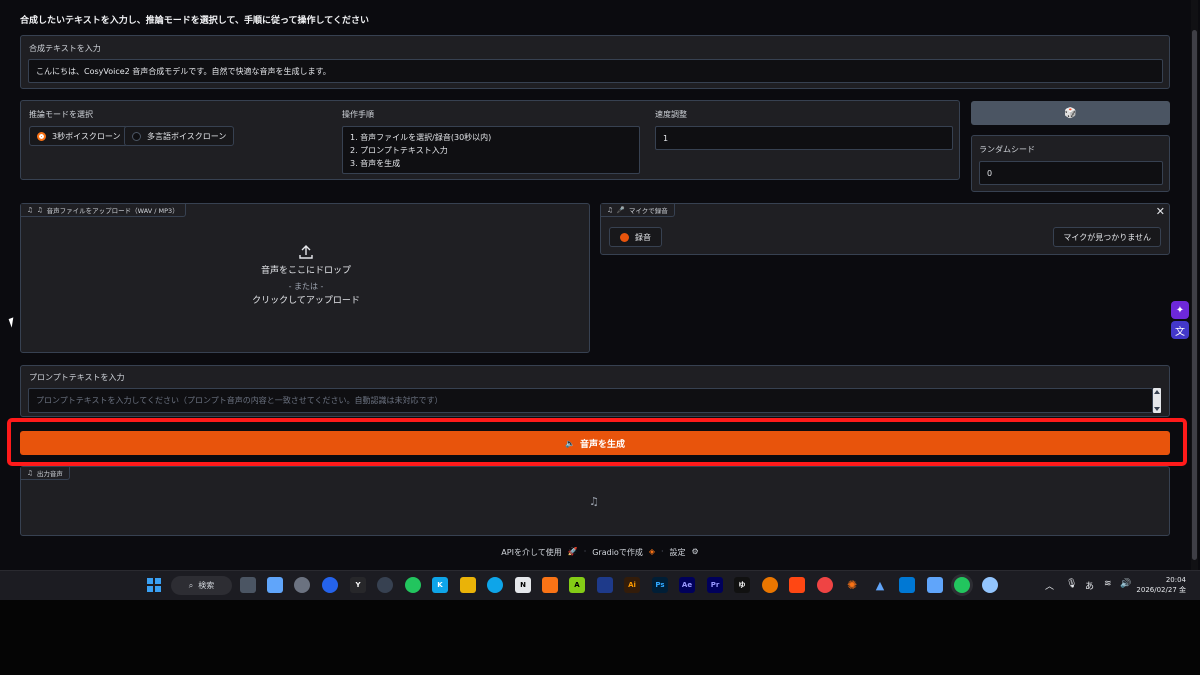 This screenshot has height=675, width=1200. I want to click on upload-tag: ♫ ♫ 音声ファイルをアップロード（WAV / MP3）, so click(103, 210).